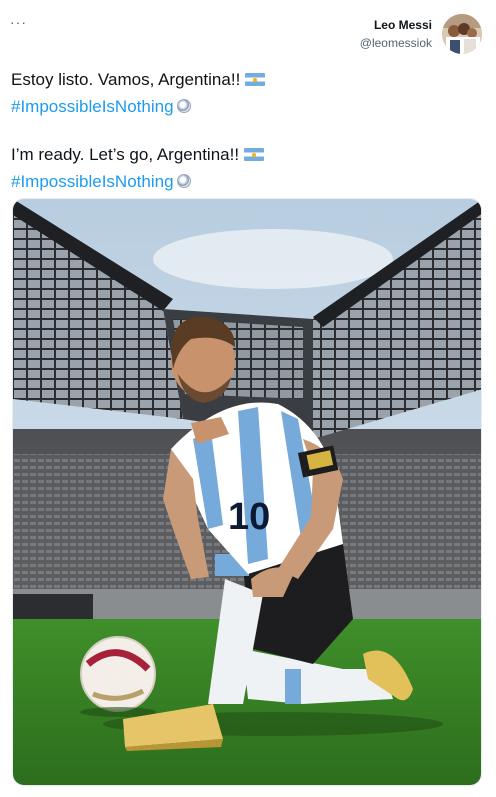 This screenshot has height=797, width=496. I want to click on tweet-text-en: I’m ready. Let’s go, Argentina!!, so click(125, 154).